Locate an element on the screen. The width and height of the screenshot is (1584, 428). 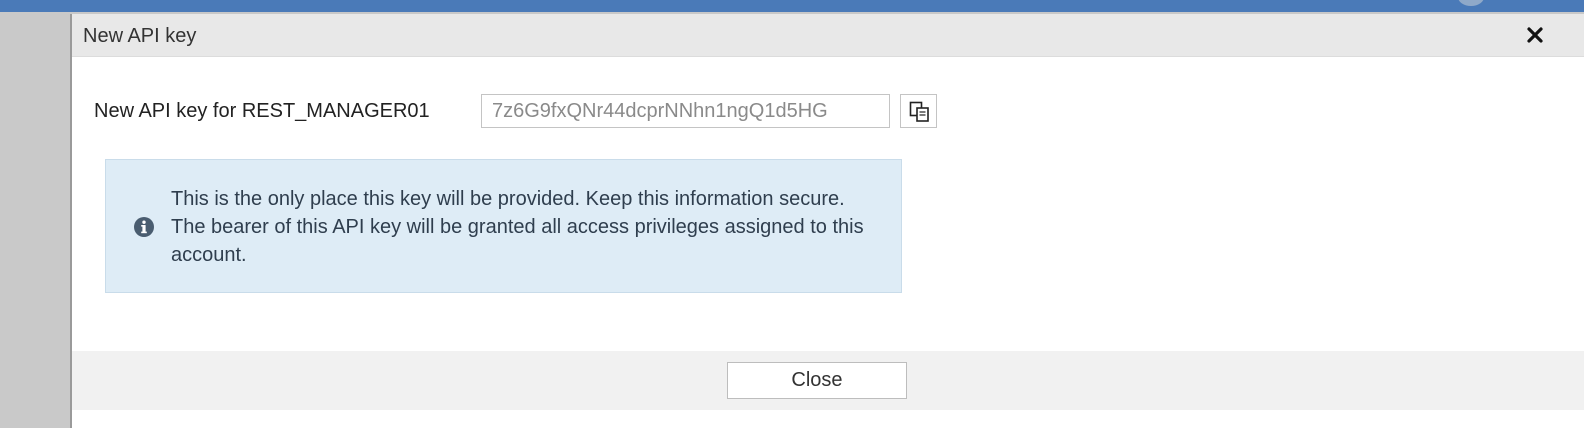
dialog-footer: Close is located at coordinates (828, 380).